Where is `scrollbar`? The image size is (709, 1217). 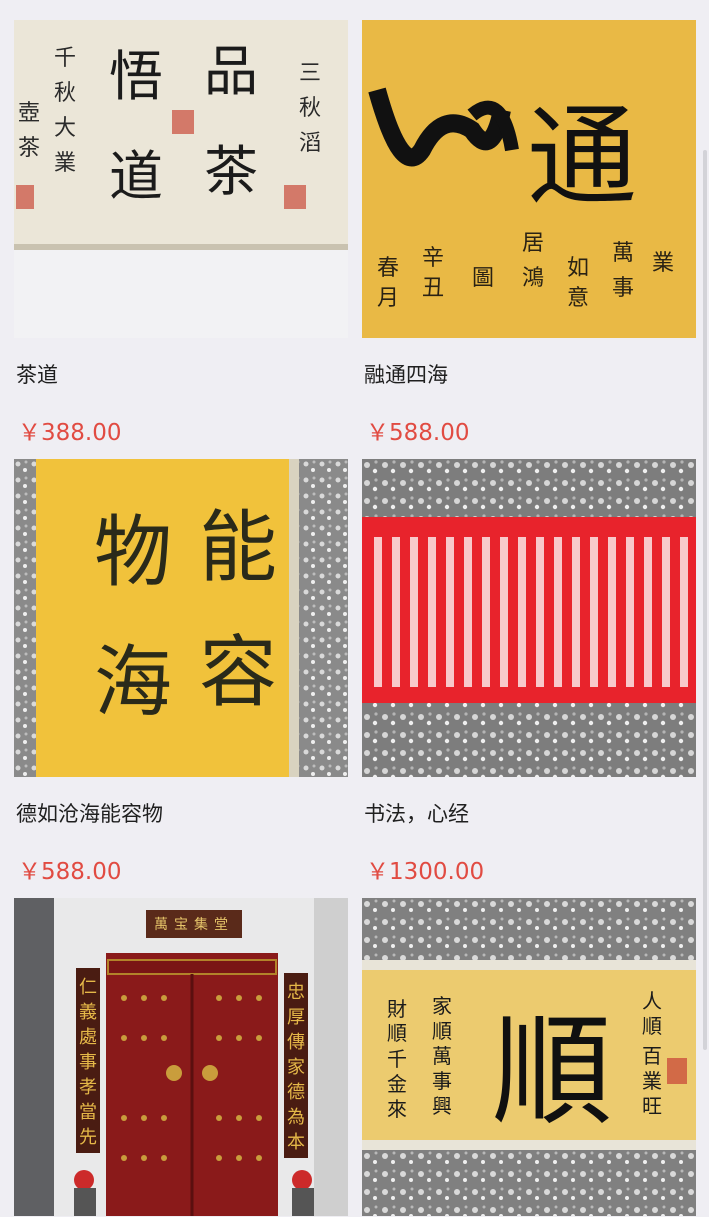
scrollbar is located at coordinates (705, 600).